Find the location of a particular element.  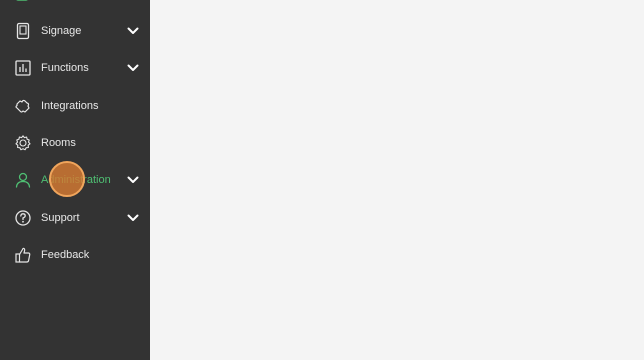

sidebar-item-label: Administration is located at coordinates (76, 179).